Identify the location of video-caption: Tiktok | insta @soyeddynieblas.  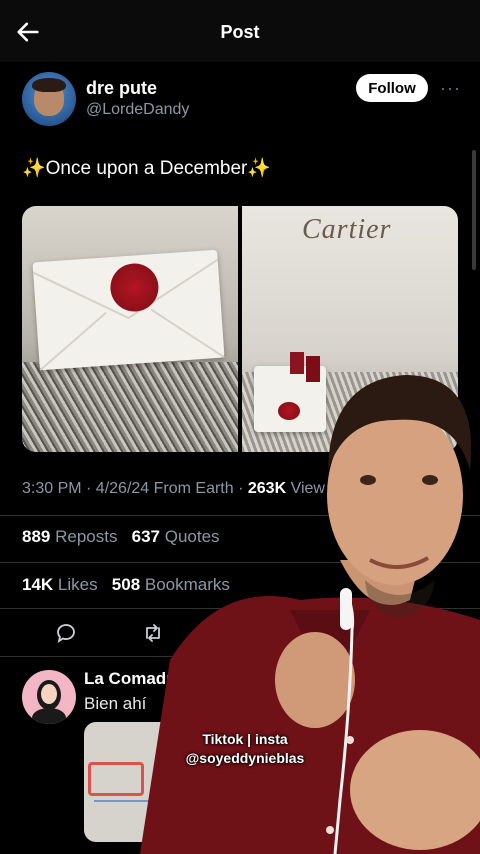
(245, 749).